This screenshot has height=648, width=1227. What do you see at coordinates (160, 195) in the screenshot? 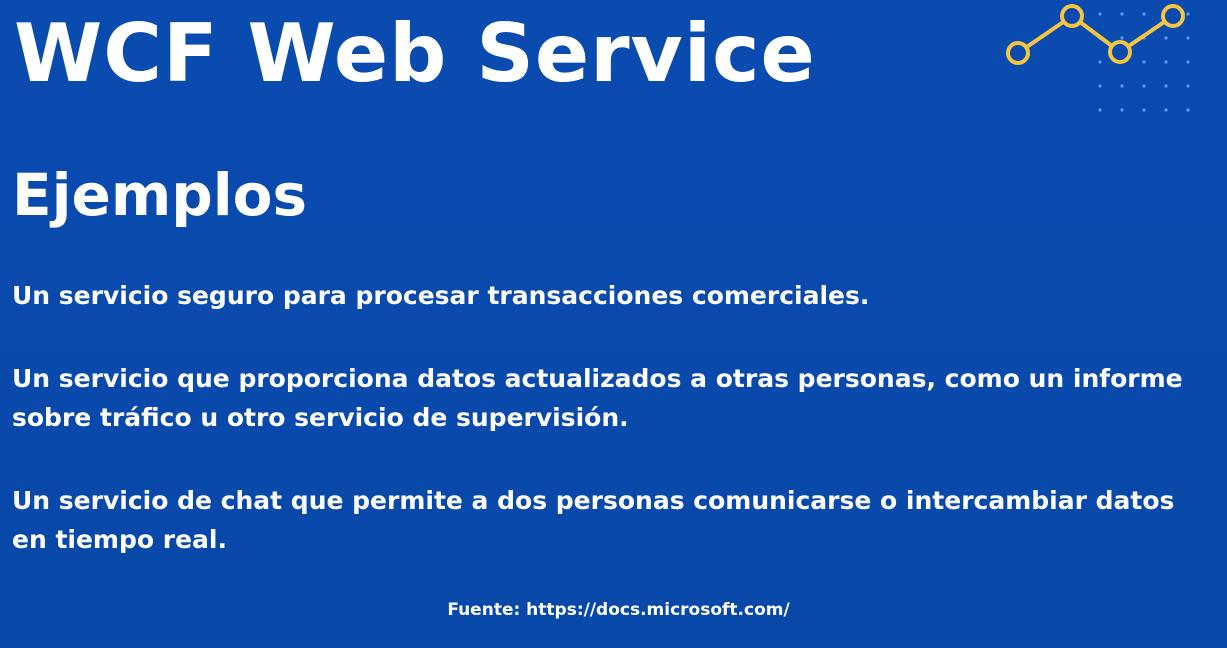
I see `slide-subtitle: Ejemplos` at bounding box center [160, 195].